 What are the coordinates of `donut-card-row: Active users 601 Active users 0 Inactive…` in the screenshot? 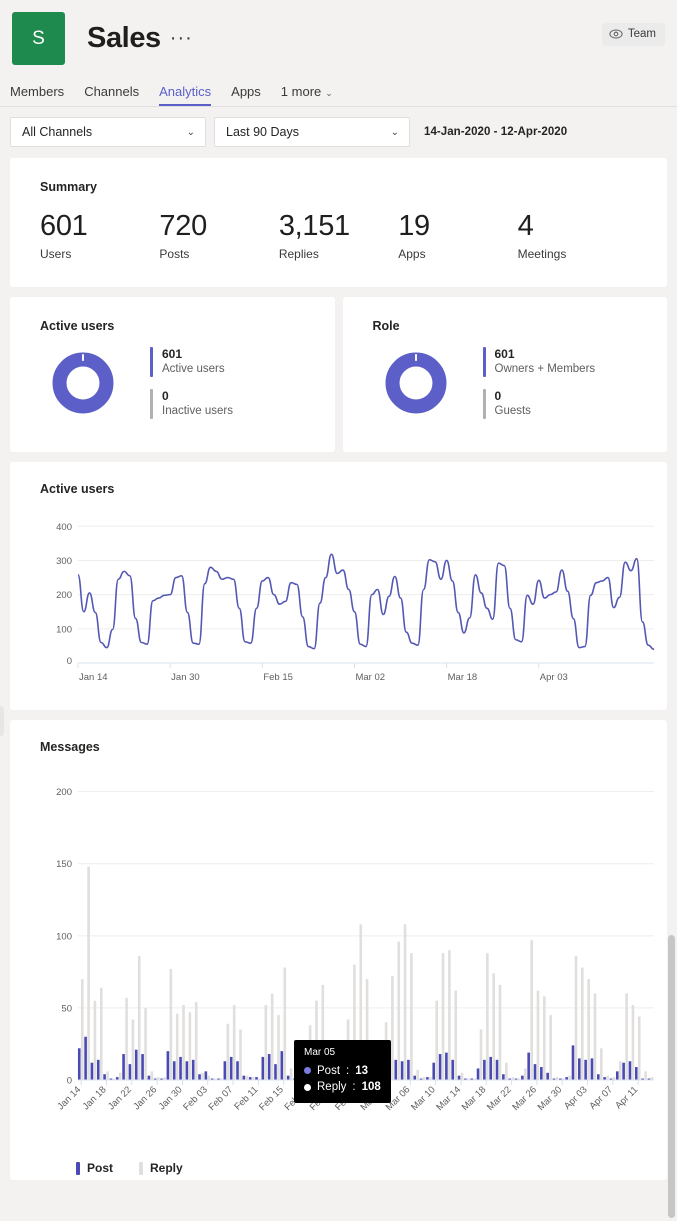 It's located at (339, 375).